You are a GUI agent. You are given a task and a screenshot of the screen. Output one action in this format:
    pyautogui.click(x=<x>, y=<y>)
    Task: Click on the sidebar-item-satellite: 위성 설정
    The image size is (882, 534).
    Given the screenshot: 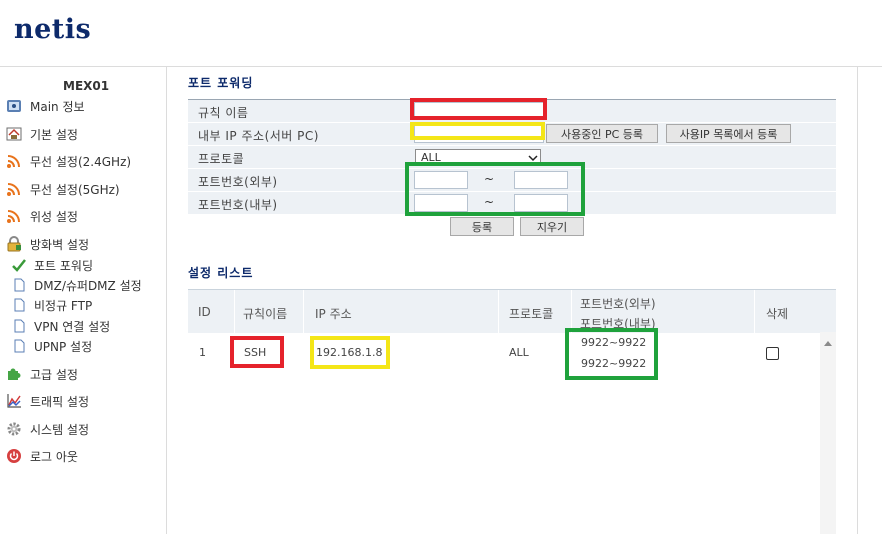 What is the action you would take?
    pyautogui.click(x=42, y=216)
    